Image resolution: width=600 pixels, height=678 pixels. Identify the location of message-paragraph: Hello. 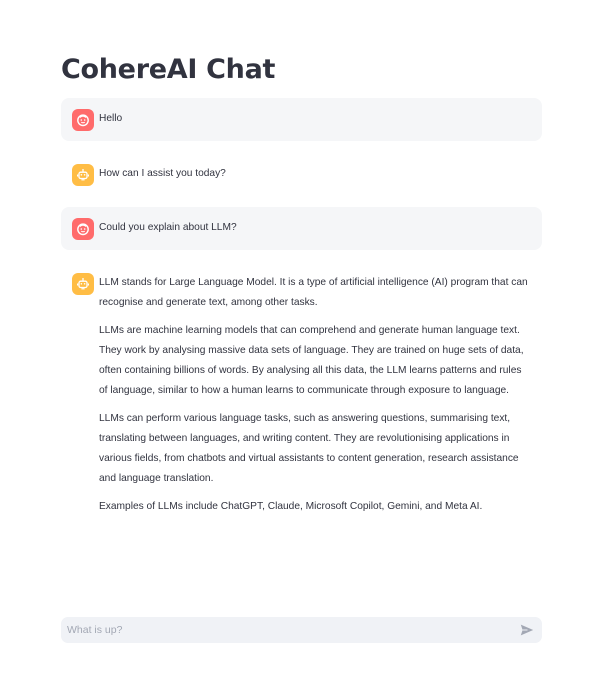
(111, 118).